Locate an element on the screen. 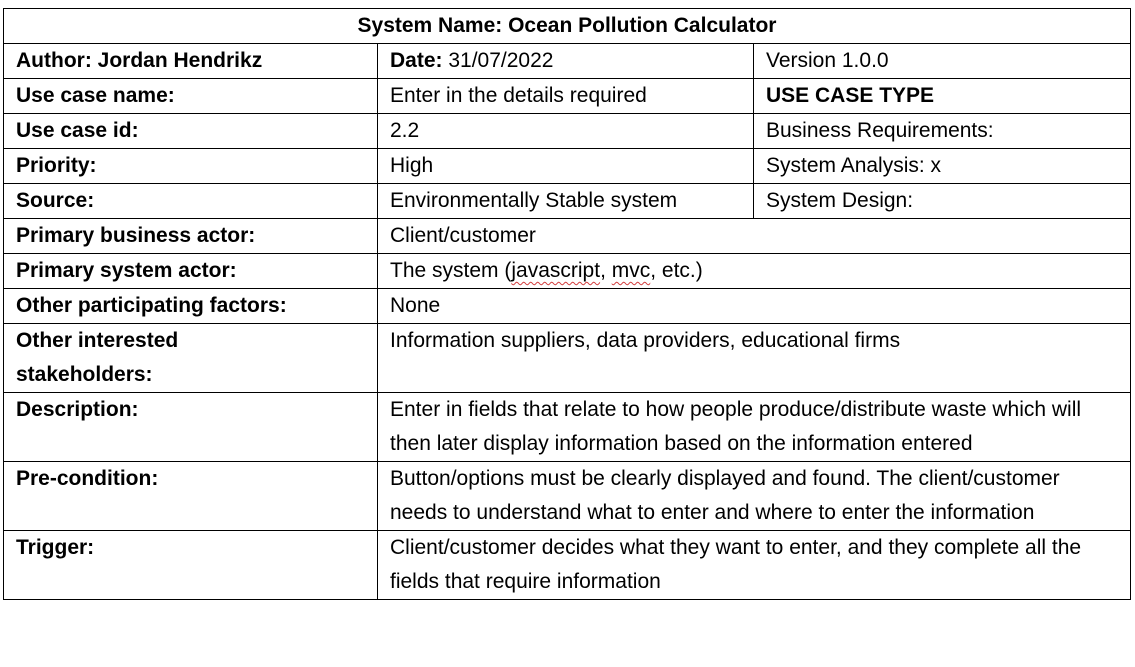 Image resolution: width=1135 pixels, height=667 pixels. primary-system-actor-value: The system (javascript, mvc, etc.) is located at coordinates (754, 271).